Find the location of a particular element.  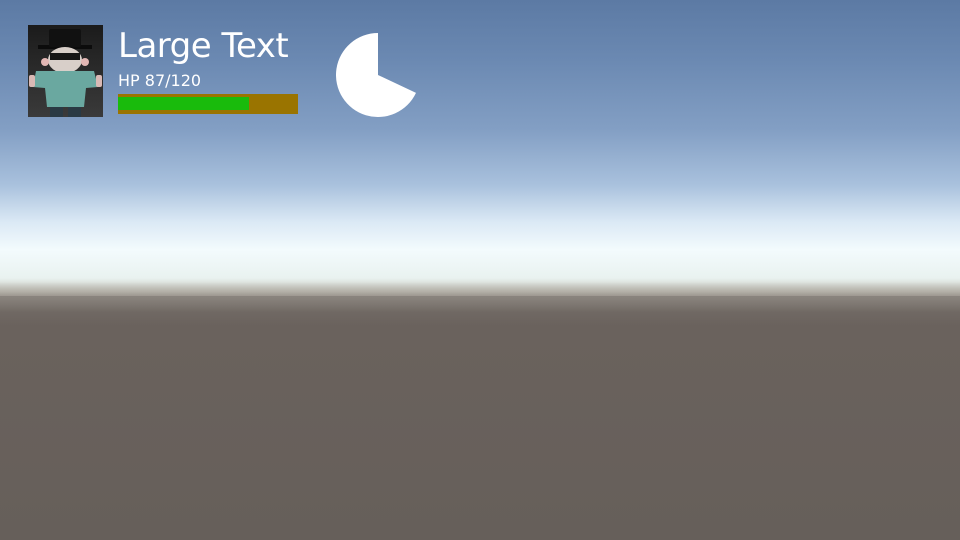

cooldown-pie-slice is located at coordinates (376, 75).